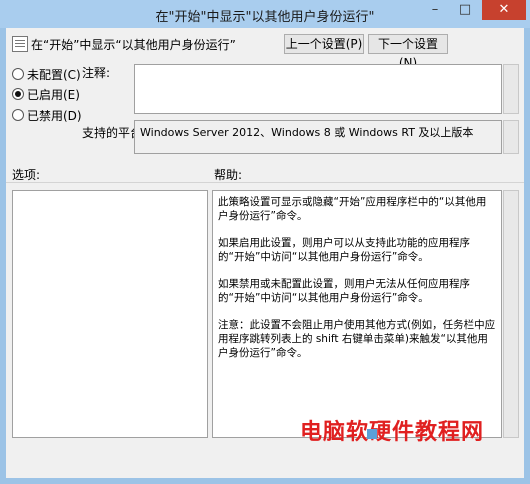  I want to click on maximize-button: □, so click(465, 10).